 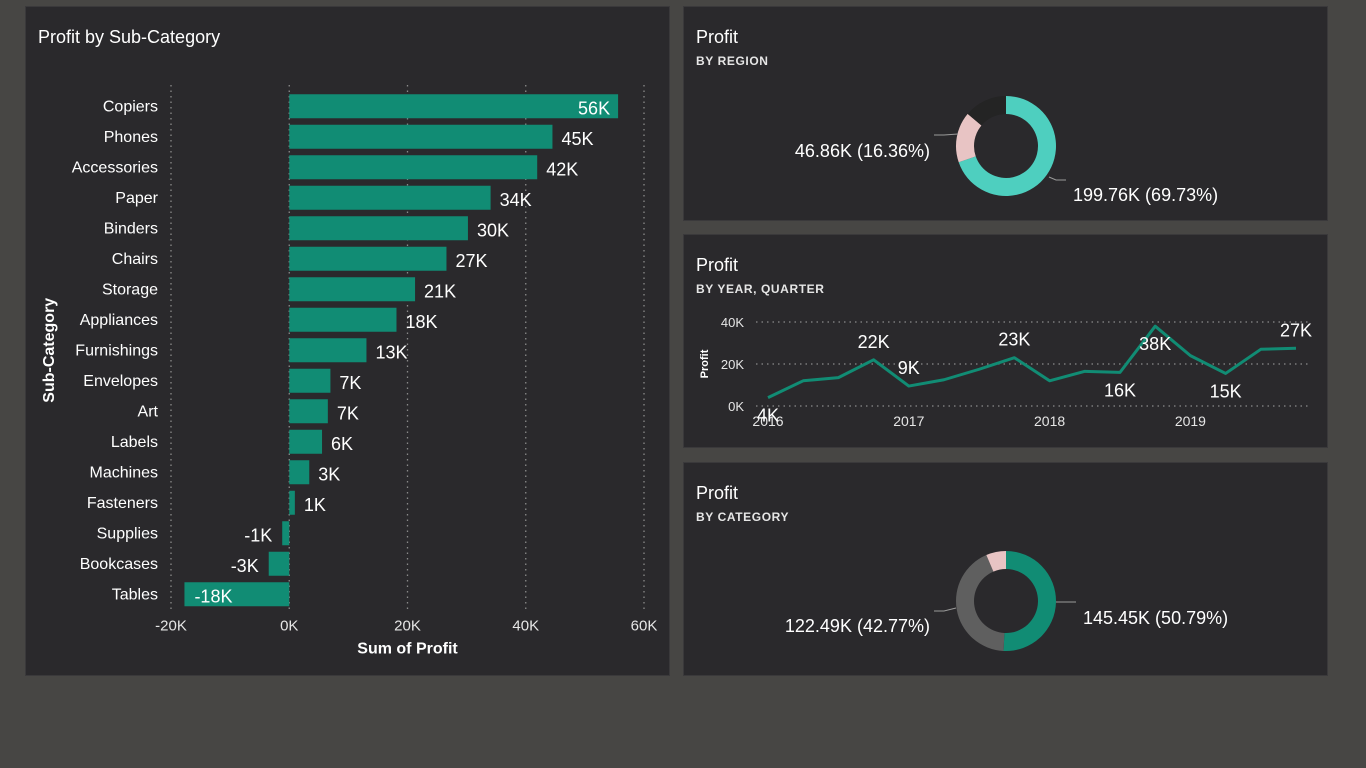 What do you see at coordinates (119, 320) in the screenshot?
I see `category-label: Appliances` at bounding box center [119, 320].